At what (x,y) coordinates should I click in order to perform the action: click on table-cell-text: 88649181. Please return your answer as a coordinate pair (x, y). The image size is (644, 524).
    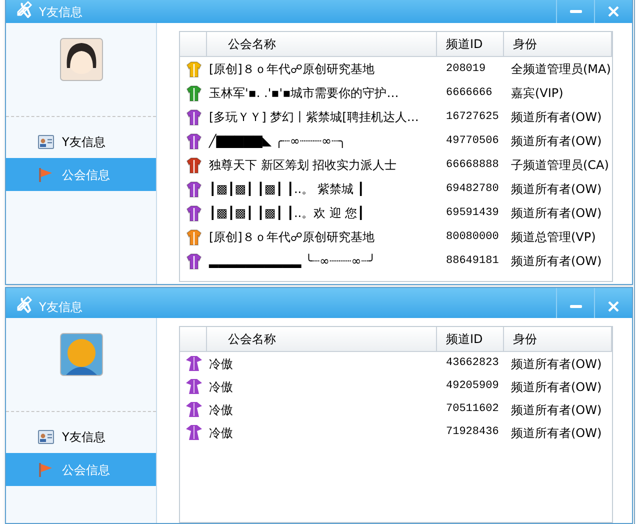
    Looking at the image, I should click on (472, 261).